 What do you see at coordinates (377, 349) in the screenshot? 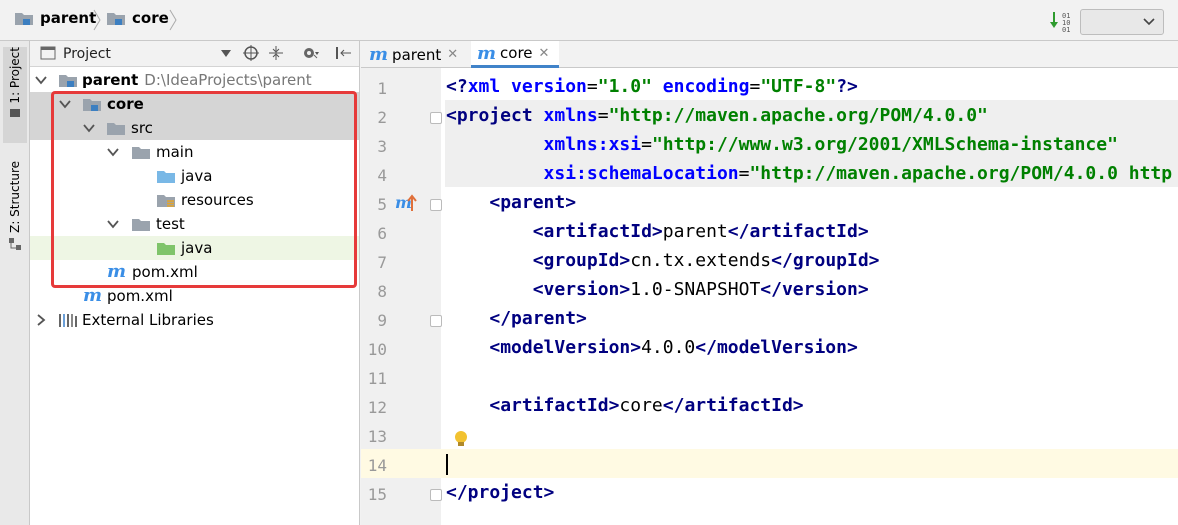
I see `line-number: 10` at bounding box center [377, 349].